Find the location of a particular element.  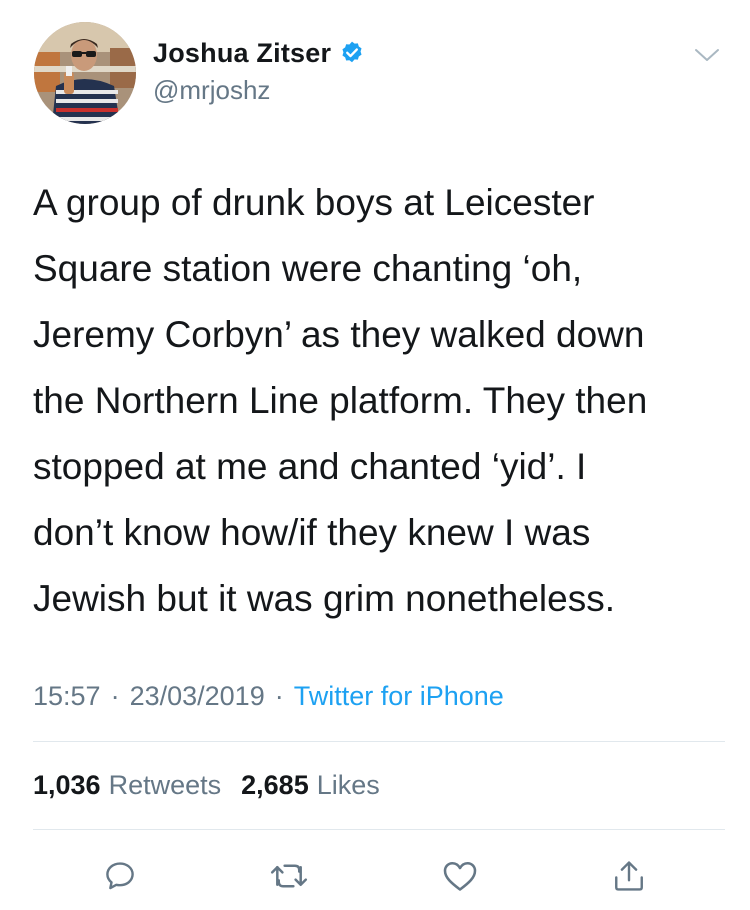

reply-button is located at coordinates (120, 876).